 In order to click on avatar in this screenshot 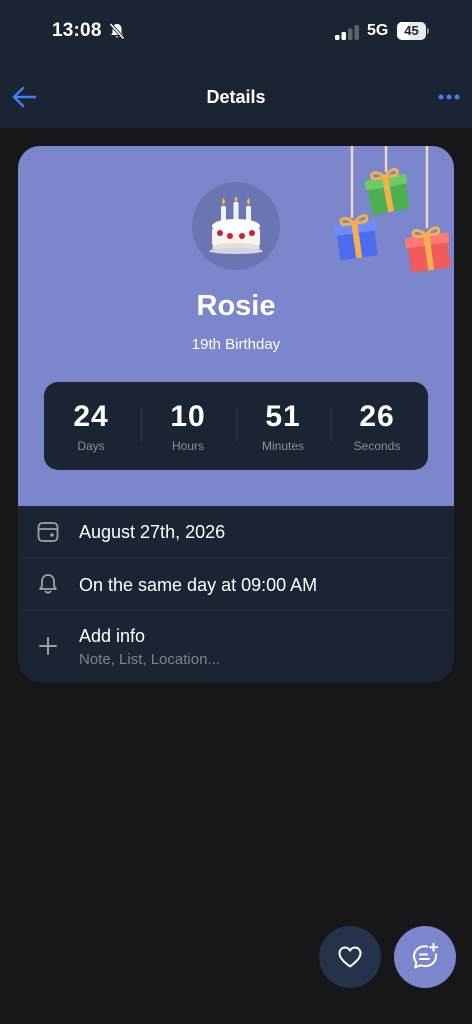, I will do `click(236, 226)`.